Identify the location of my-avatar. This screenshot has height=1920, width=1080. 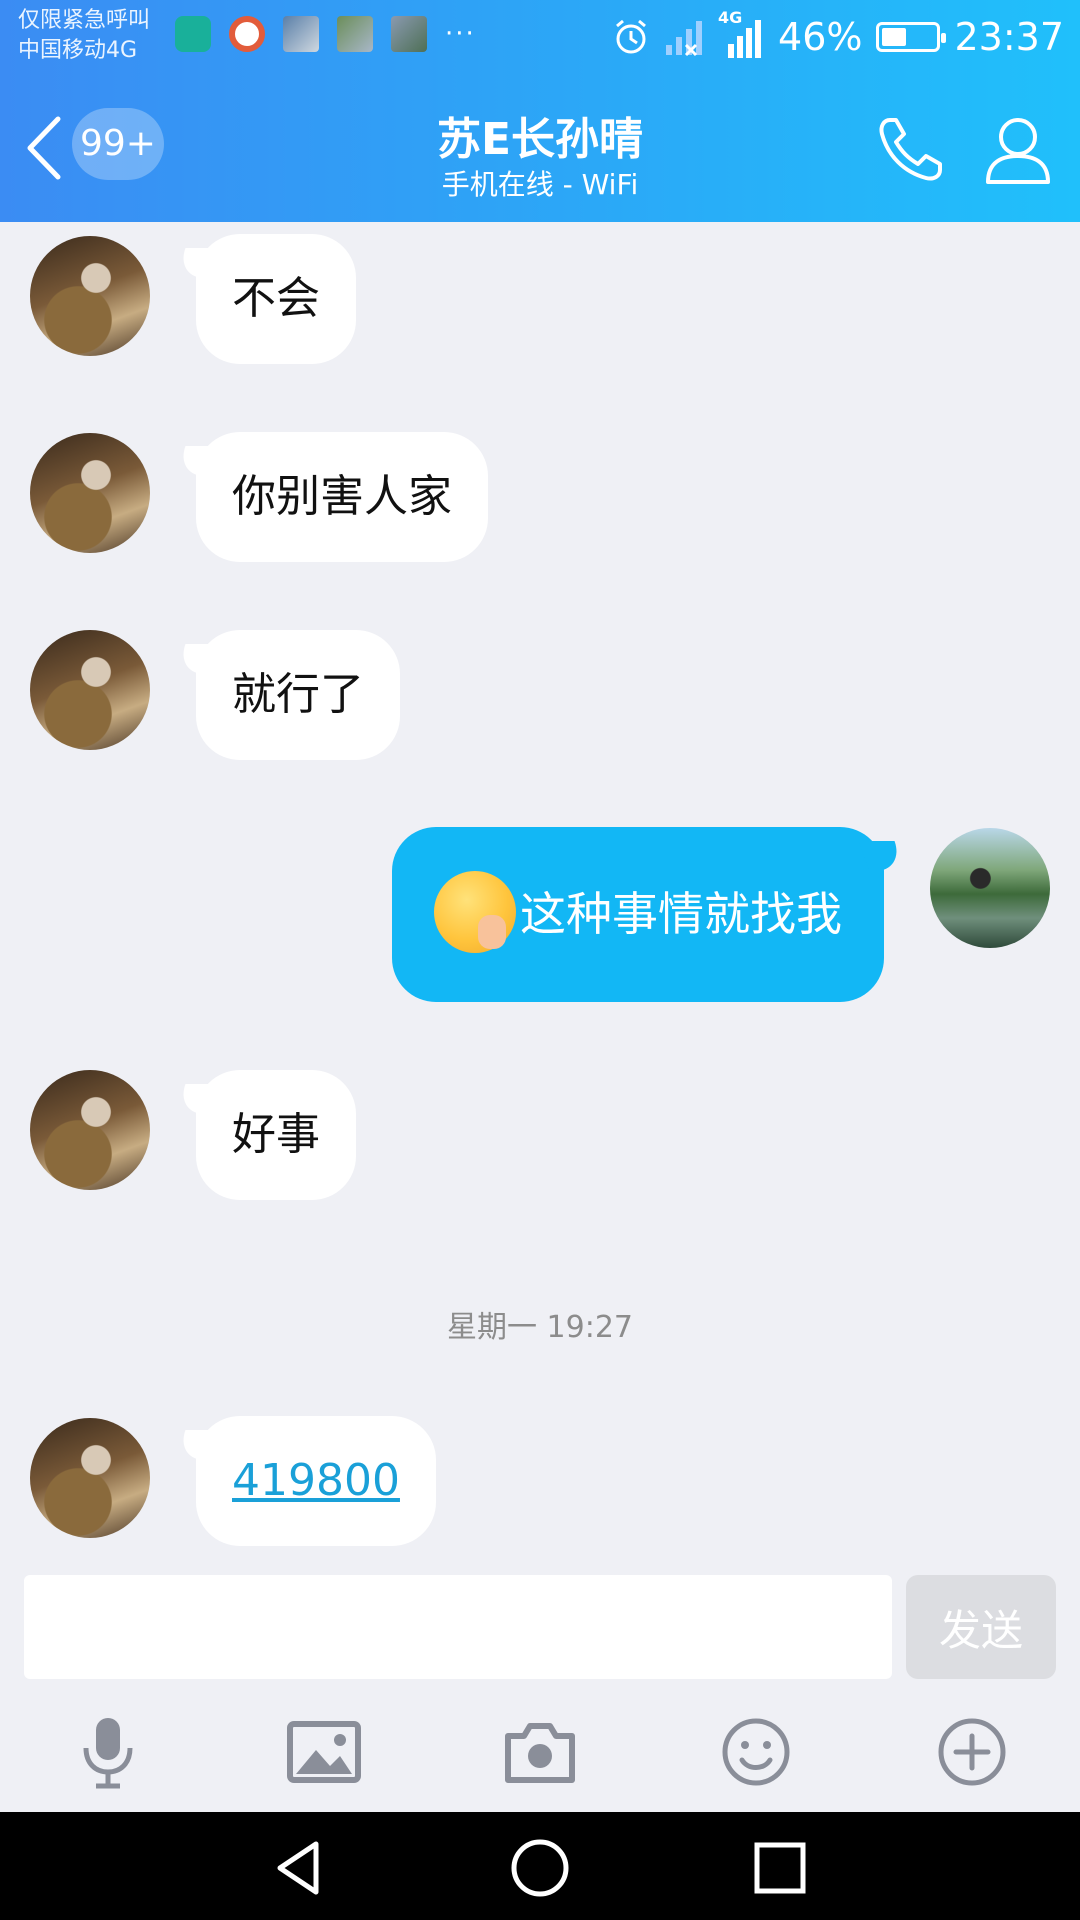
(990, 888).